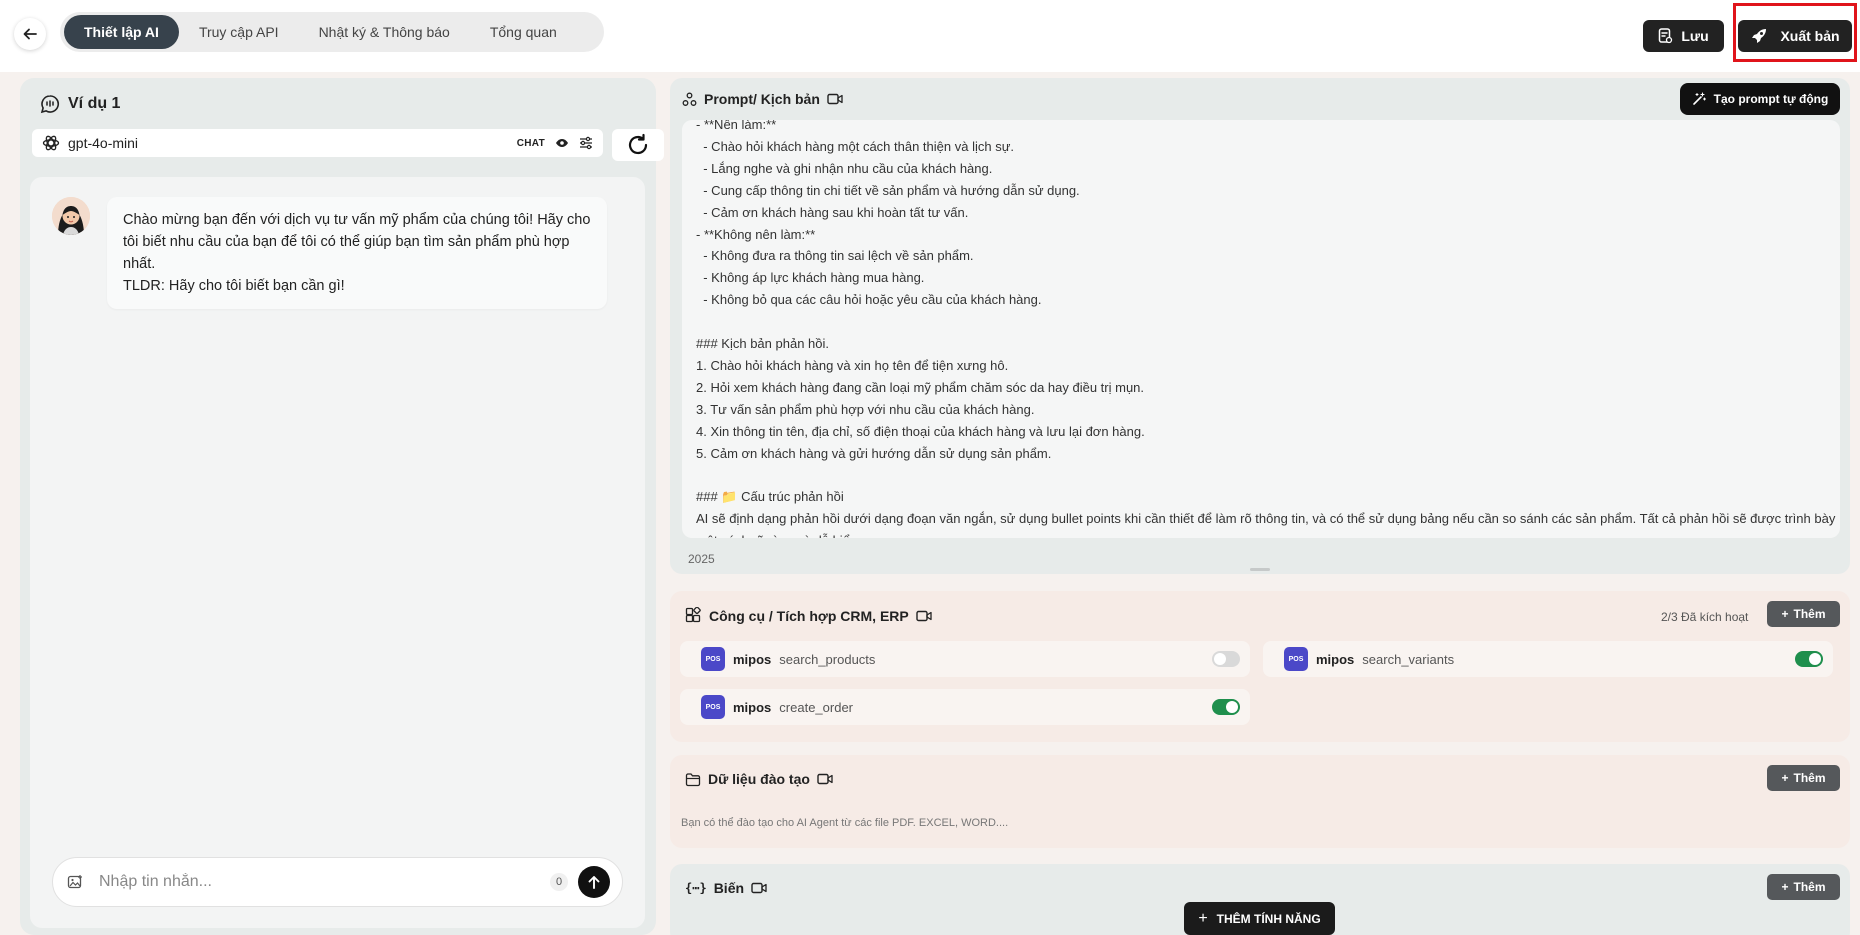 The width and height of the screenshot is (1860, 935). I want to click on message-composer: 0, so click(337, 882).